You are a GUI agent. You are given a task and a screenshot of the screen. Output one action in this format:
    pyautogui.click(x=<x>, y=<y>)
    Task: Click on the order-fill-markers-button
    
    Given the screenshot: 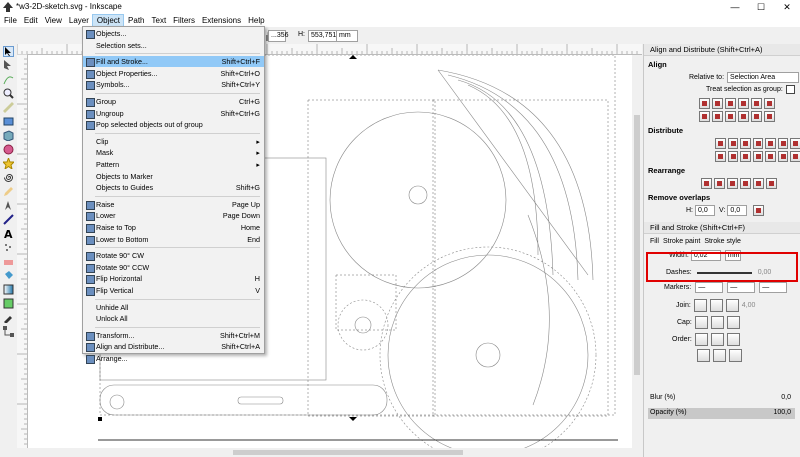 What is the action you would take?
    pyautogui.click(x=733, y=339)
    